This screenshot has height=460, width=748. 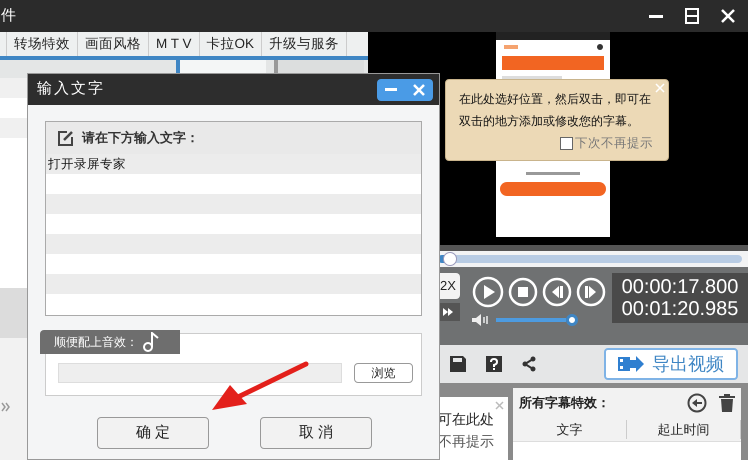 What do you see at coordinates (631, 364) in the screenshot?
I see `film-arrow-icon` at bounding box center [631, 364].